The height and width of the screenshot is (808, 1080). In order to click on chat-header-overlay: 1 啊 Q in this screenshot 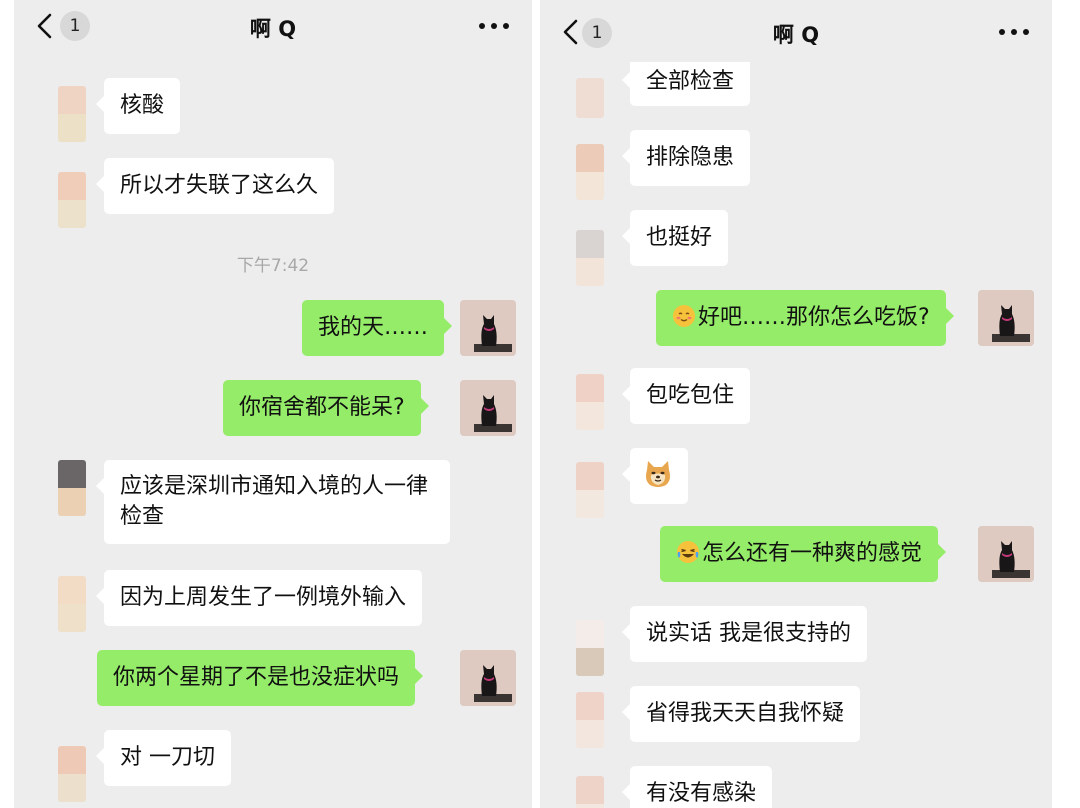, I will do `click(796, 31)`.